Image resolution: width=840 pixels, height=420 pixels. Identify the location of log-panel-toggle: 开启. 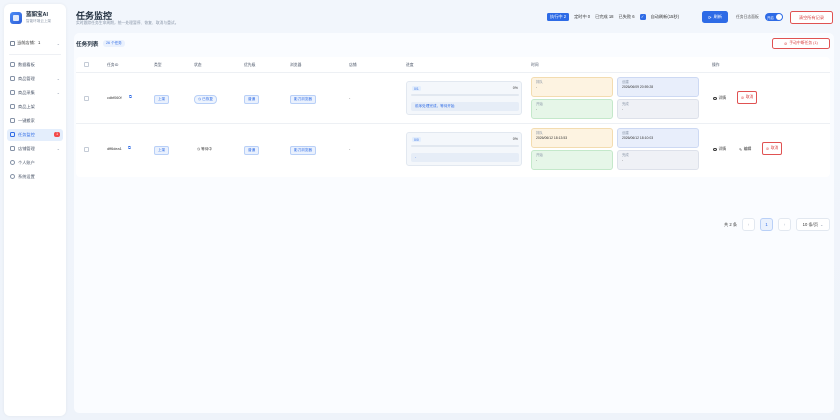
(774, 17).